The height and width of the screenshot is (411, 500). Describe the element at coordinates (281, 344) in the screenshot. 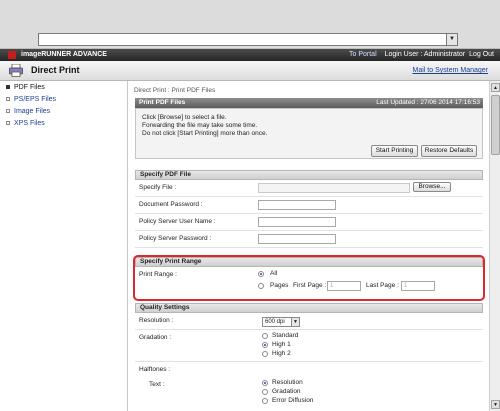

I see `gradation-high1-label: High 1` at that location.